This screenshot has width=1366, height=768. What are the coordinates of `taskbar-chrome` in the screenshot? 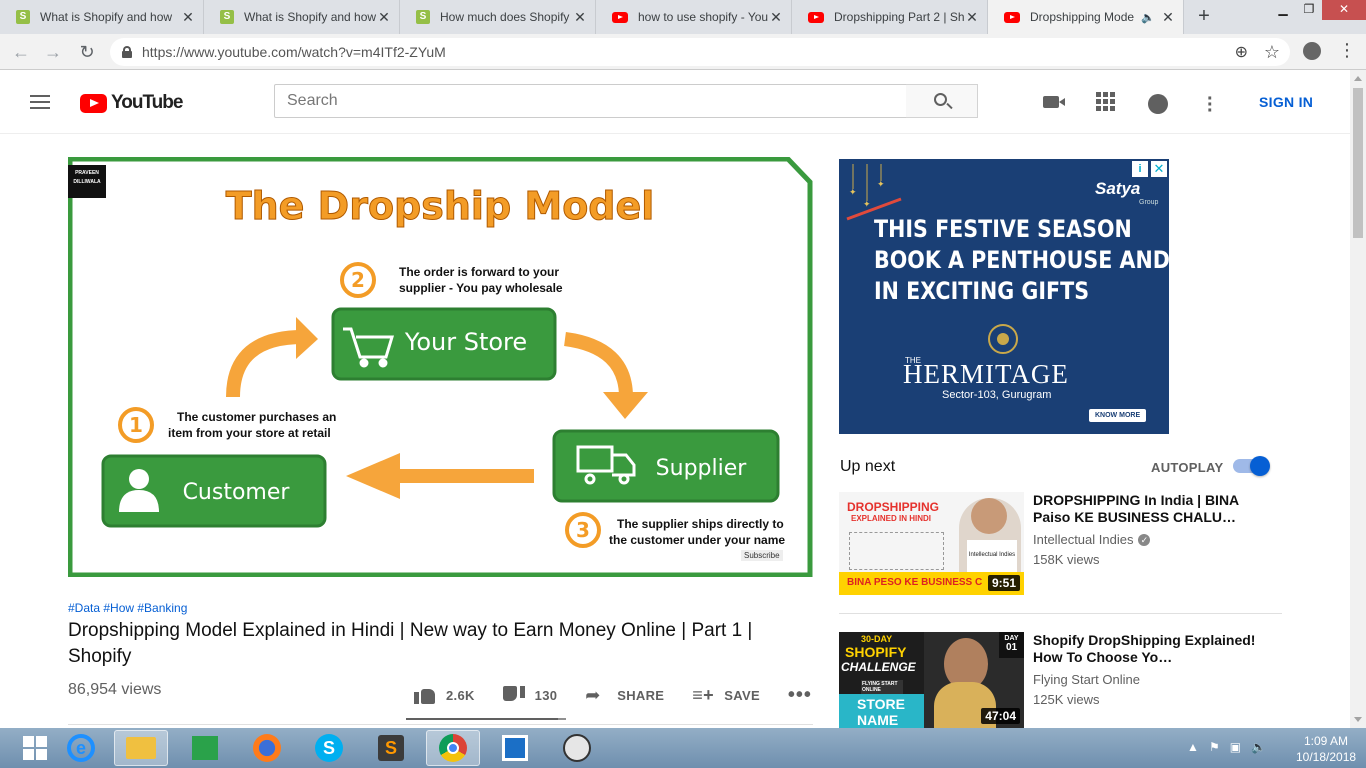 It's located at (453, 748).